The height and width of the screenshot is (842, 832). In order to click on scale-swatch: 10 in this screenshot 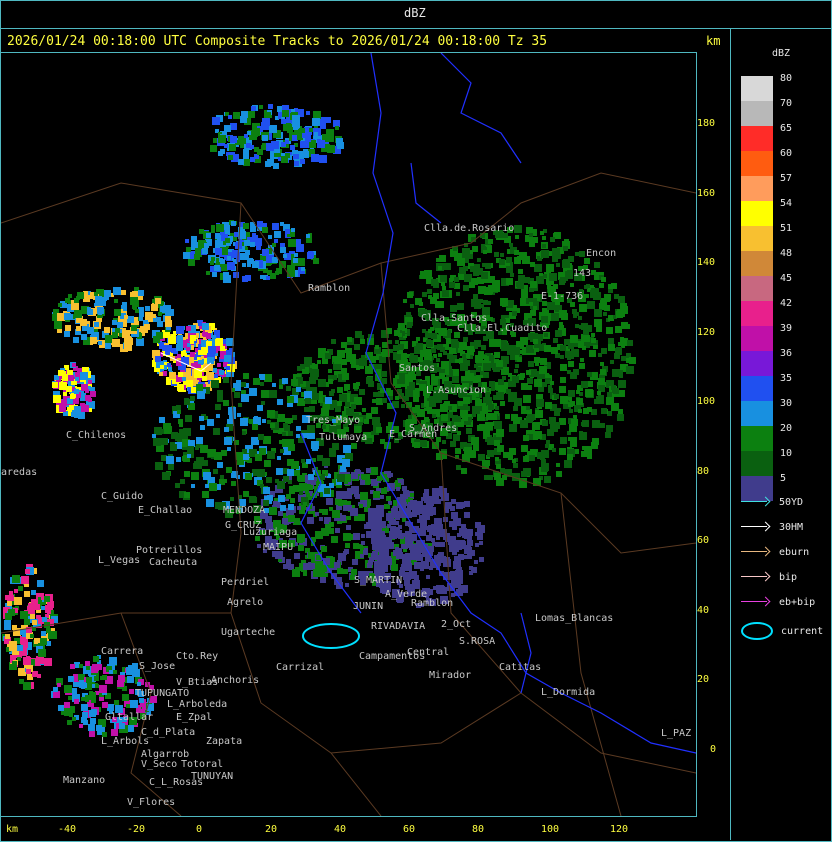, I will do `click(766, 462)`.